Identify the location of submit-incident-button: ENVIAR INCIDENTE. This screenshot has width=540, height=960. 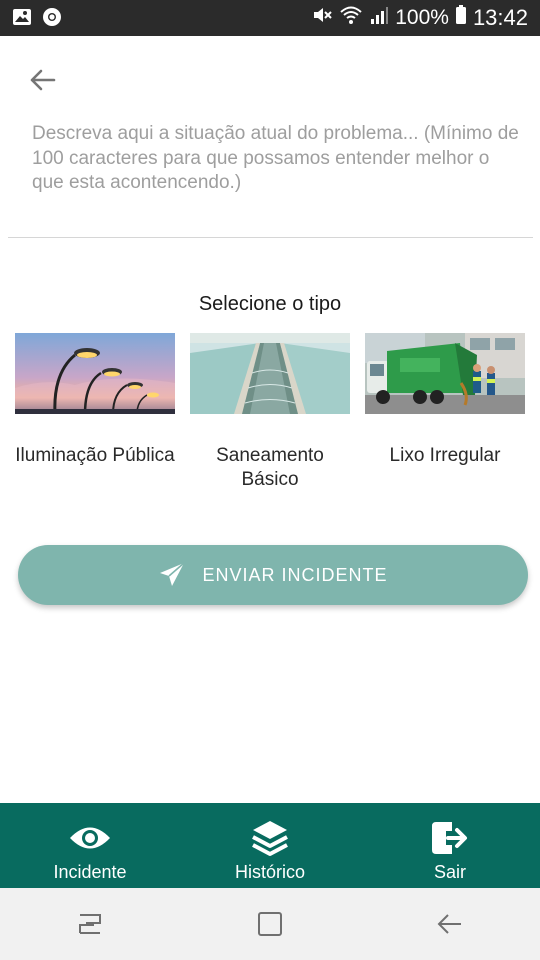
(273, 575).